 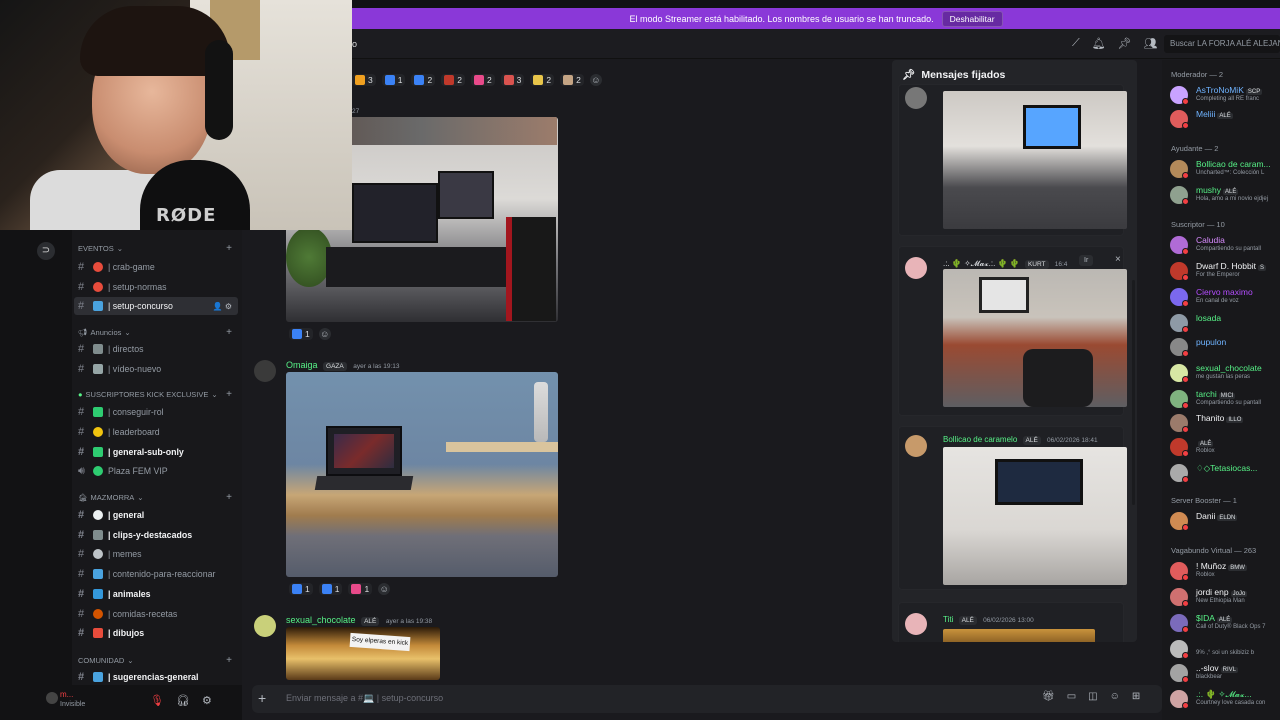 What do you see at coordinates (1092, 696) in the screenshot?
I see `sticker-icon: ◫` at bounding box center [1092, 696].